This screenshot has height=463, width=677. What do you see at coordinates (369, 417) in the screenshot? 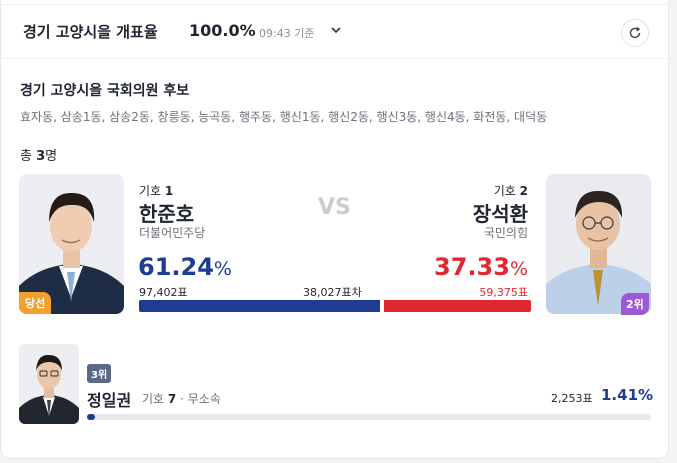
I see `candidate-3-vote-track` at bounding box center [369, 417].